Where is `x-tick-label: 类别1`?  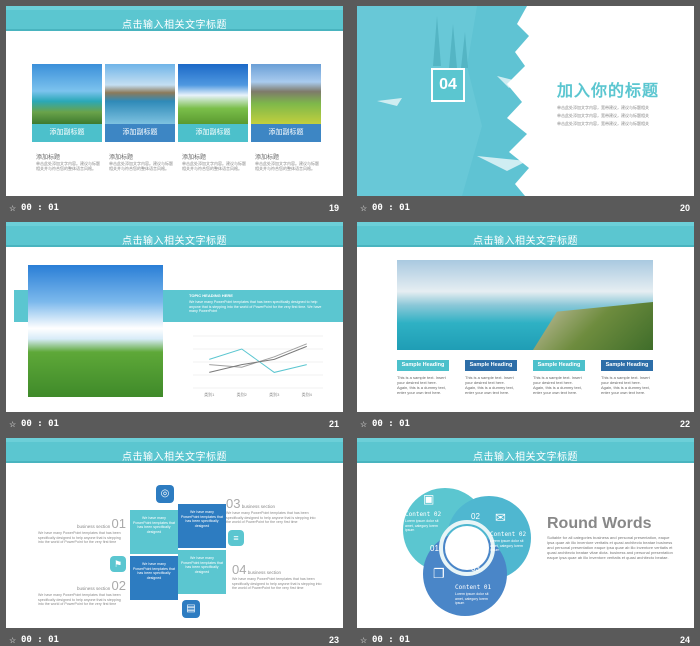
x-tick-label: 类别1 is located at coordinates (209, 394).